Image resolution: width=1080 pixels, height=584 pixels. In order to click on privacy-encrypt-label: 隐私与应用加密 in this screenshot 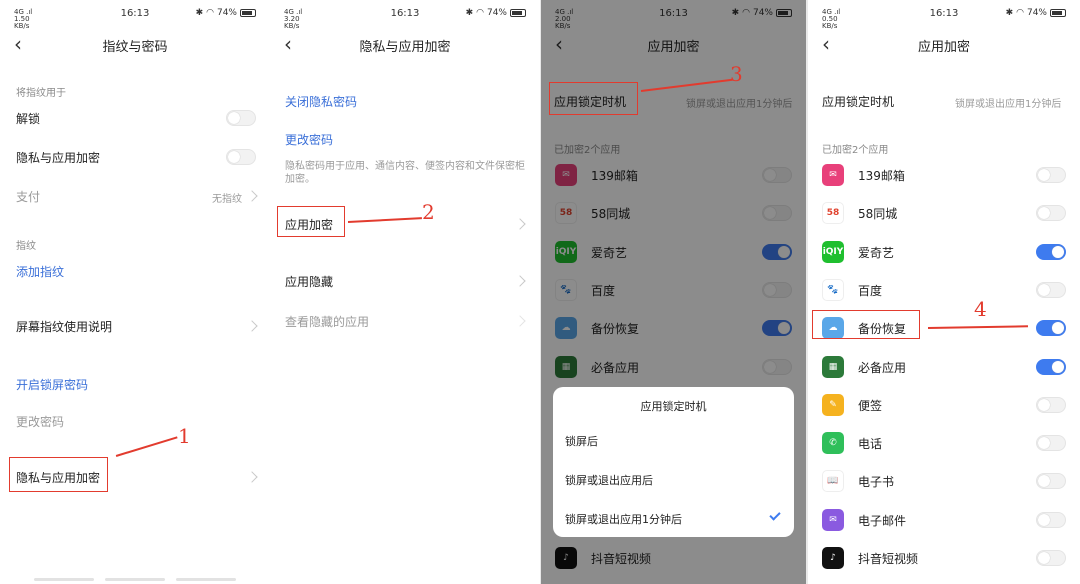, I will do `click(58, 158)`.